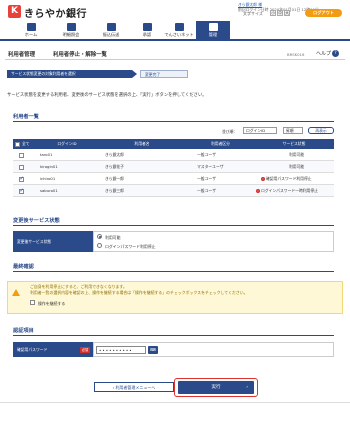 This screenshot has width=350, height=427. Describe the element at coordinates (173, 179) in the screenshot. I see `table-row: ichiro01 きら銀一郎 一般ユーザ !確認用パスワード利用停止` at that location.